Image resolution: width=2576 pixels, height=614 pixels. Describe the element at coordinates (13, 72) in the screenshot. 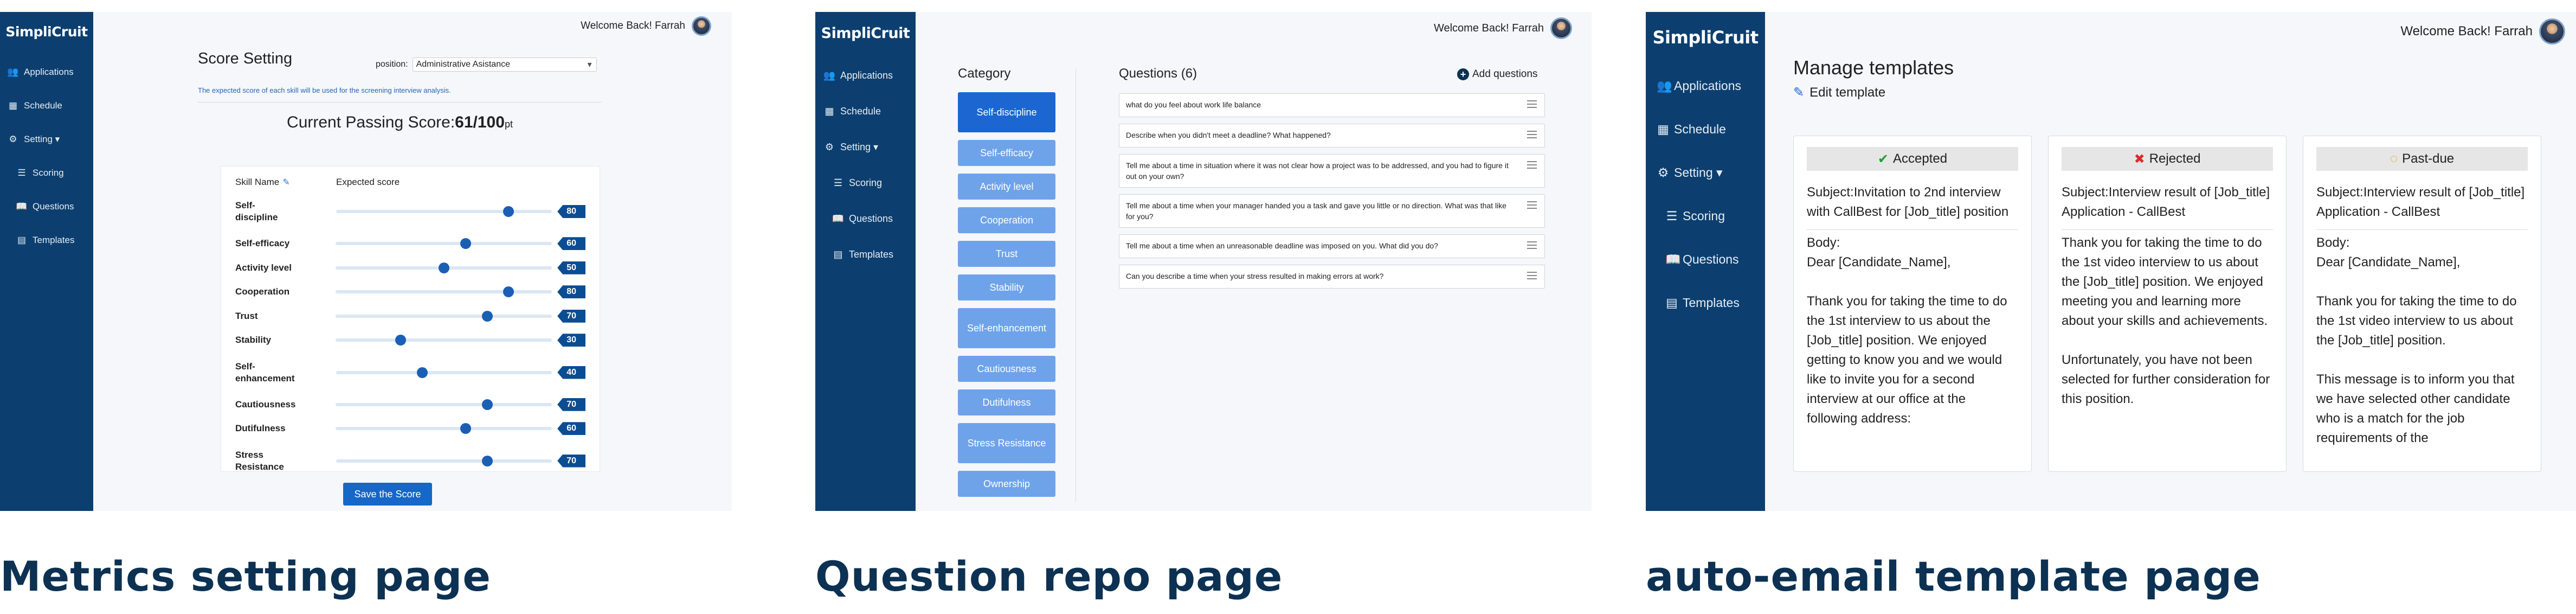

I see `users-icon: 👥` at that location.